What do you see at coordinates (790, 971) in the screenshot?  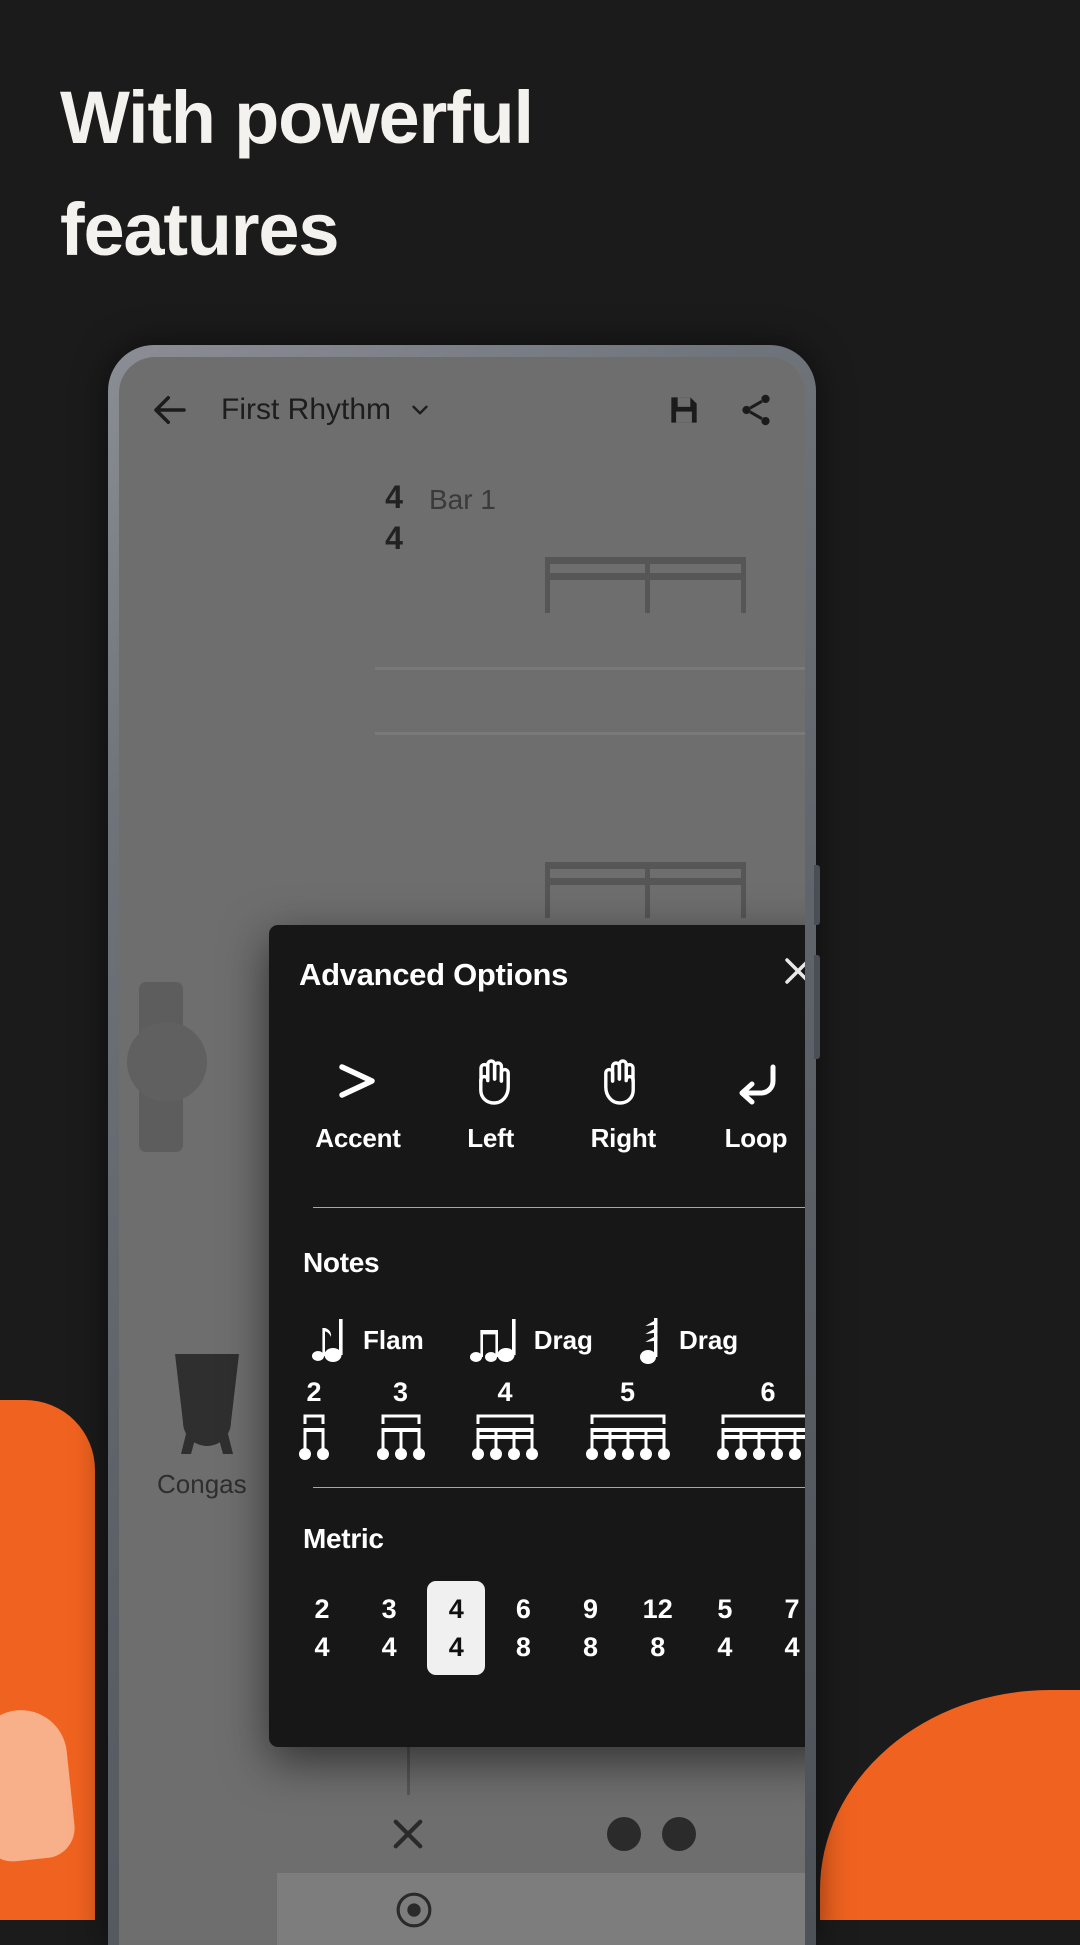 I see `close-icon` at bounding box center [790, 971].